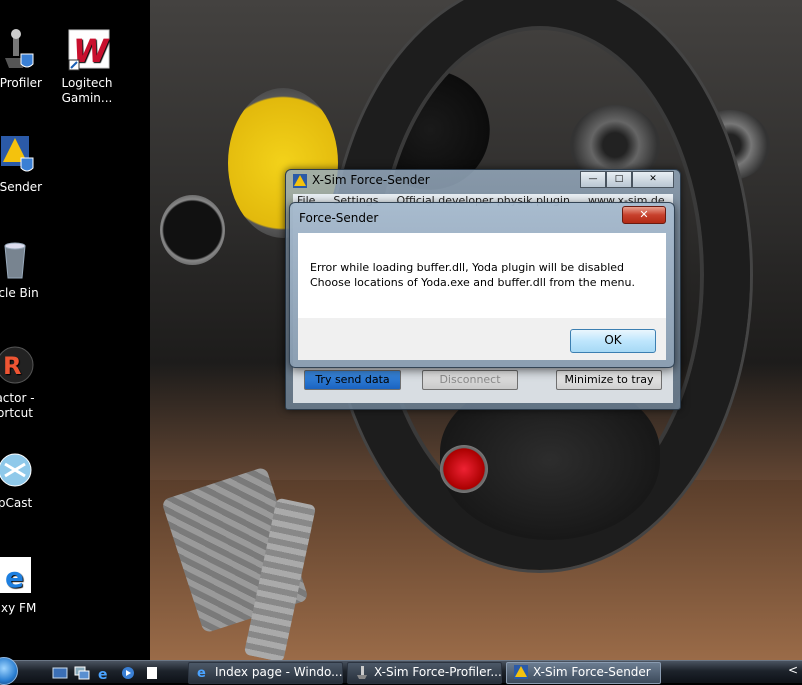 The width and height of the screenshot is (802, 685). What do you see at coordinates (470, 380) in the screenshot?
I see `disconnect-button: Disconnect` at bounding box center [470, 380].